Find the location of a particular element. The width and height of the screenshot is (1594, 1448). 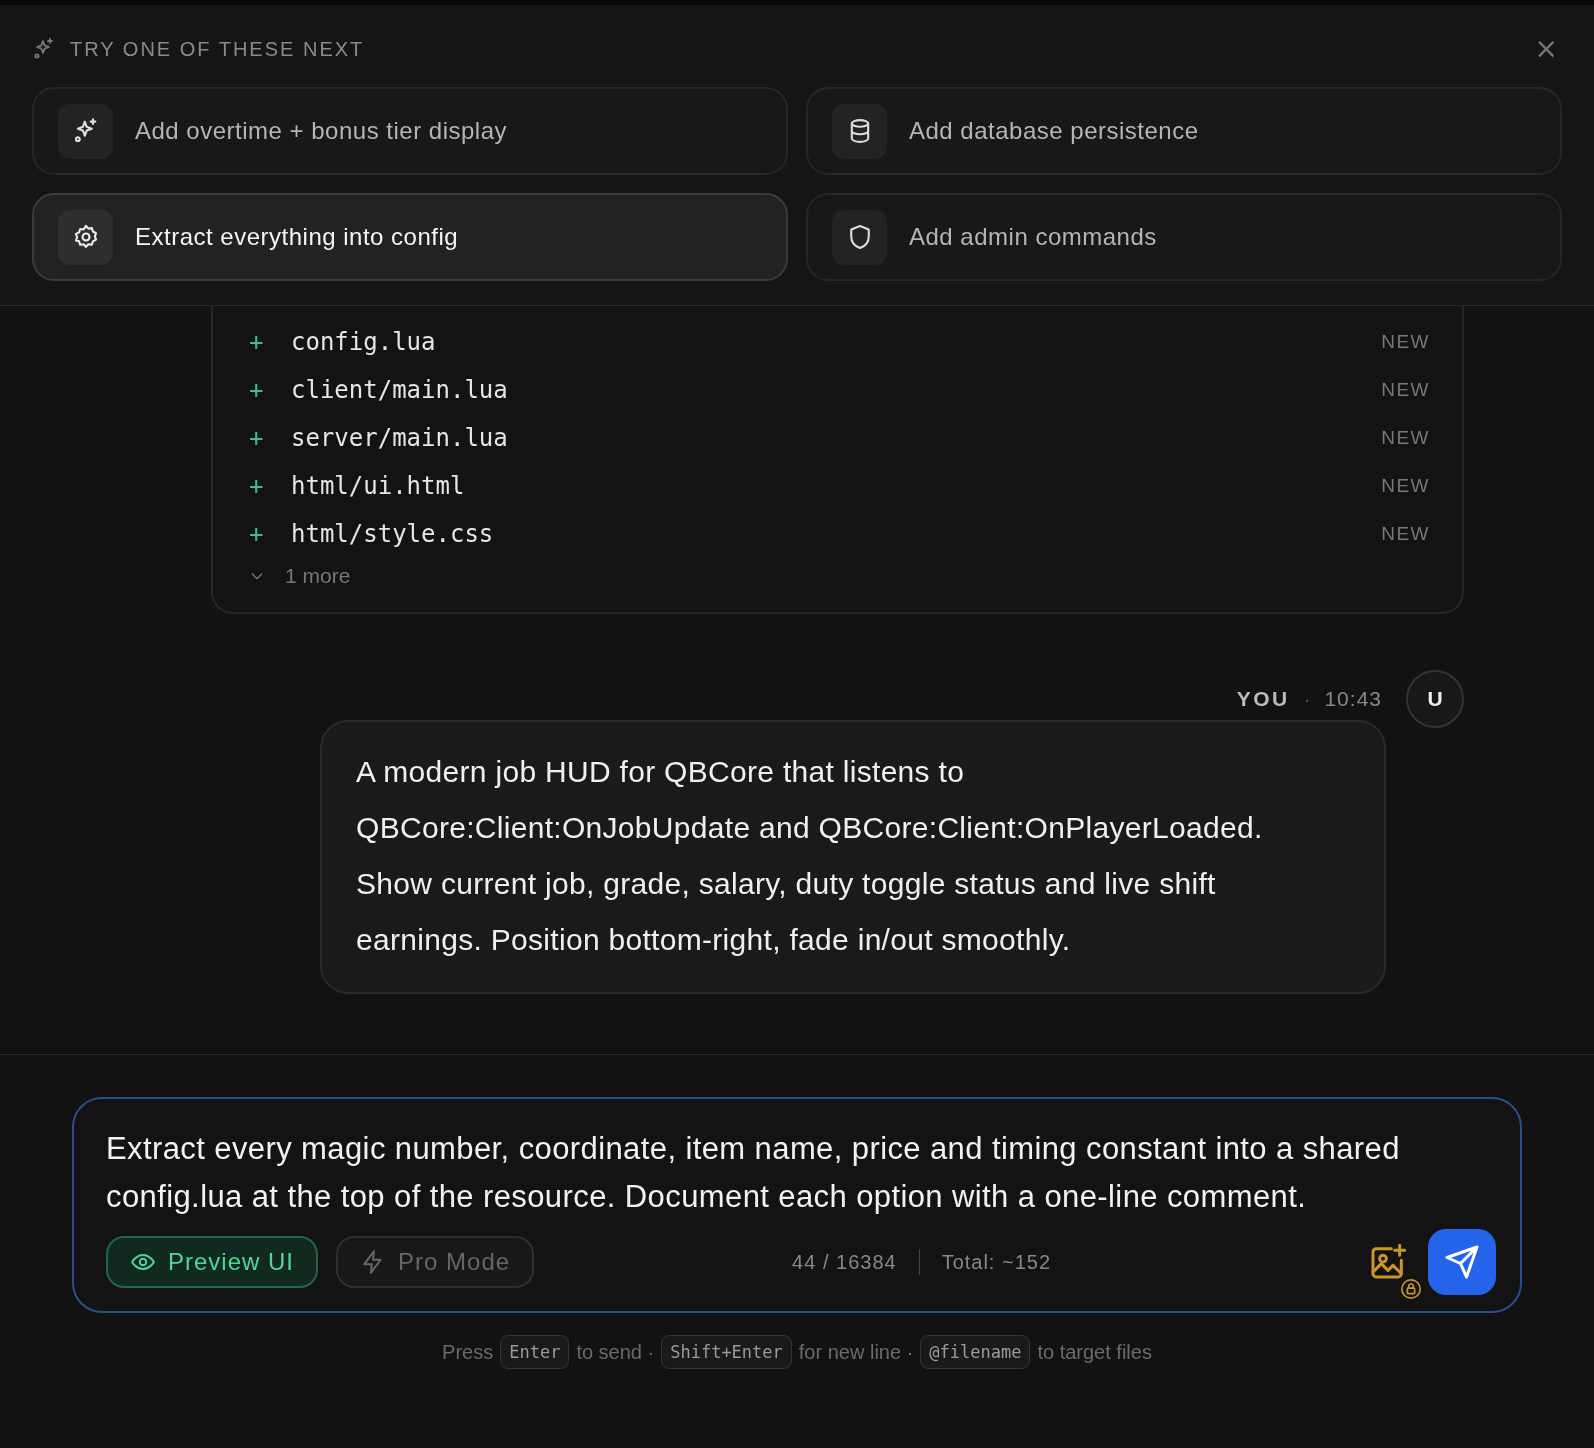

sparkle-icon is located at coordinates (44, 49).